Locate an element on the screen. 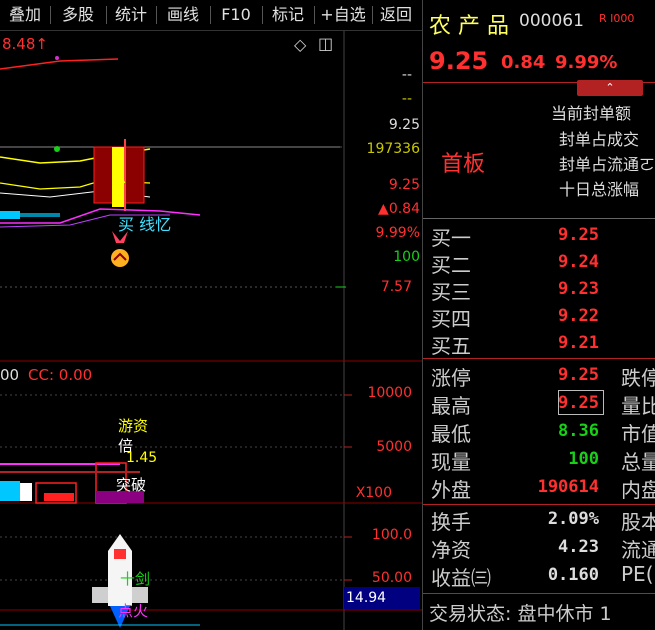  stock-name: 农 产 品 is located at coordinates (469, 26).